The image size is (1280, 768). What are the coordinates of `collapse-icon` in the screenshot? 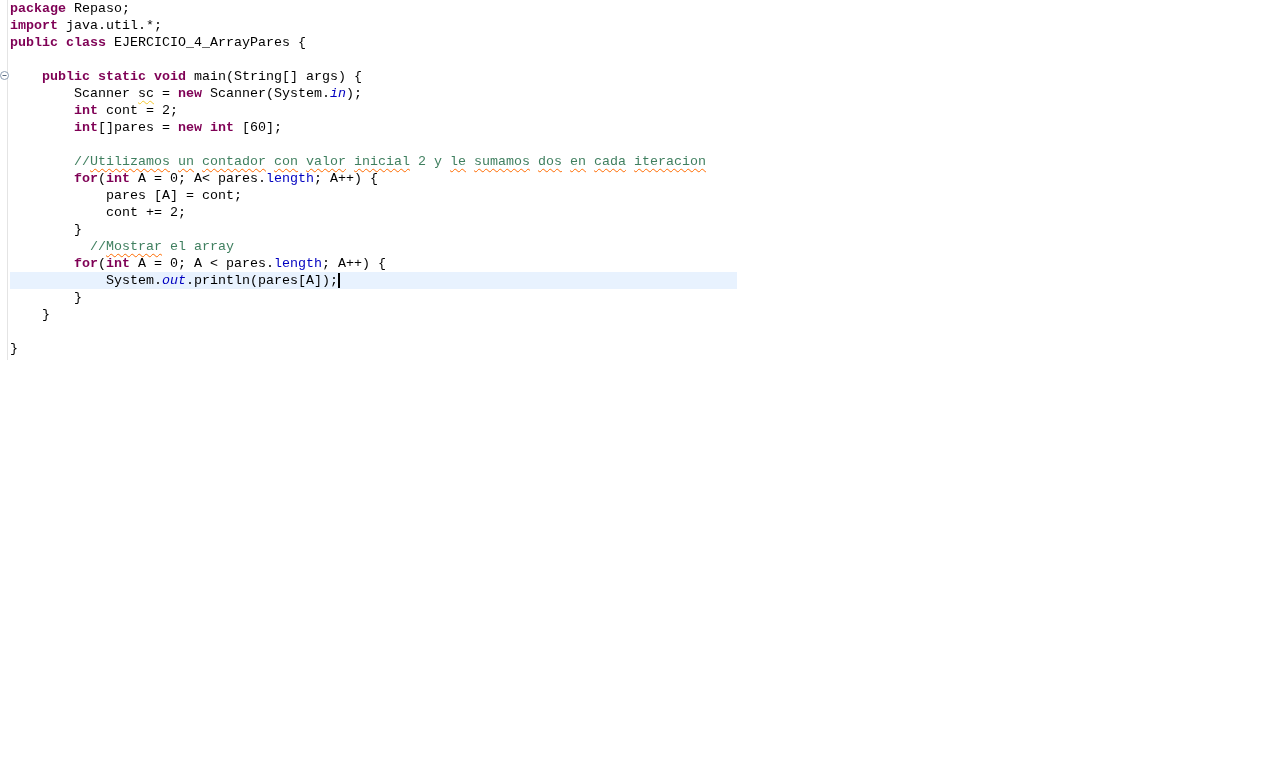 It's located at (4, 75).